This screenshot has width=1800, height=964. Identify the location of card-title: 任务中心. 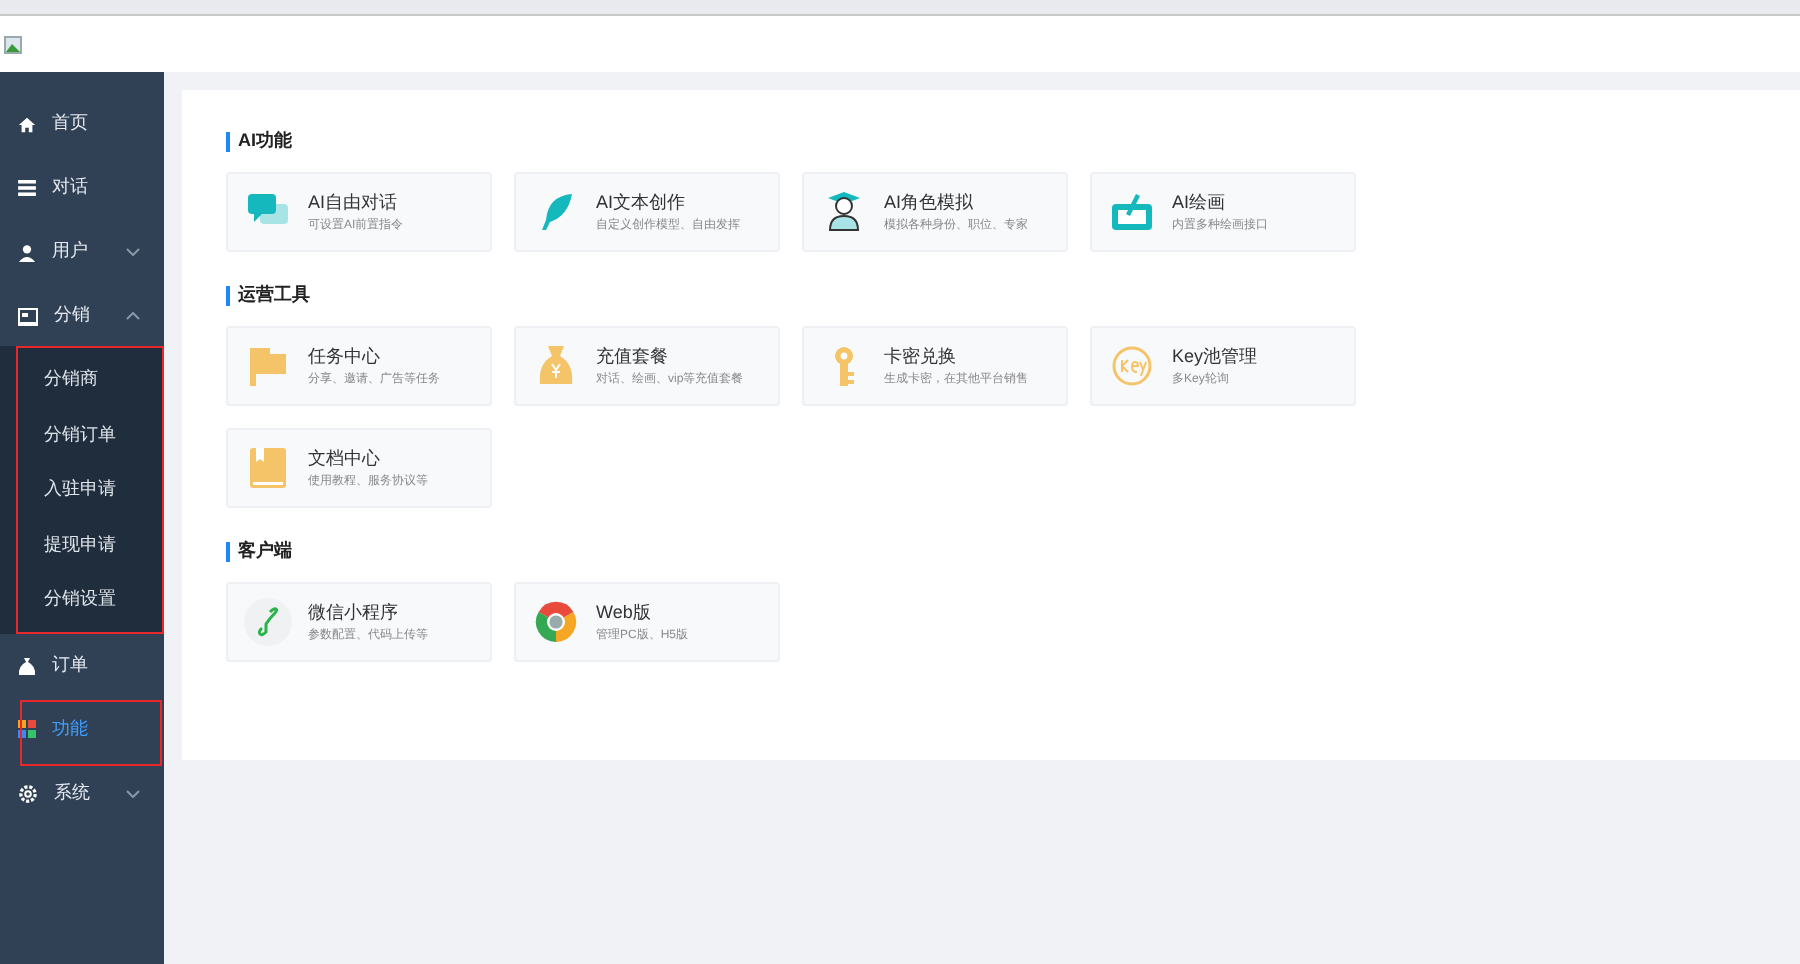
(345, 356).